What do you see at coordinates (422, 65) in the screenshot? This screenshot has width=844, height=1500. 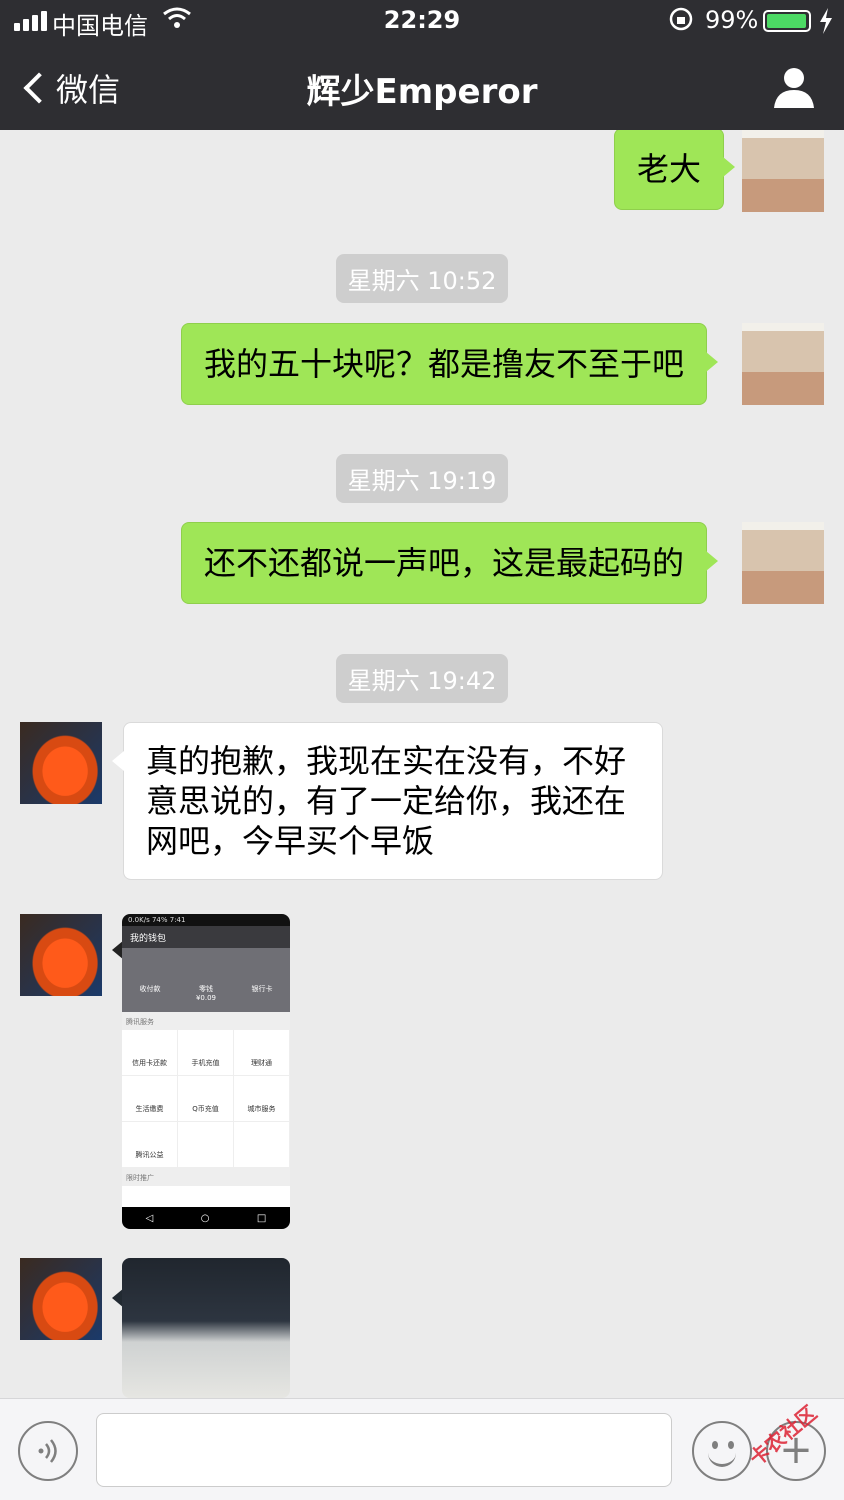 I see `top-bar: 中国电信 22:29 99% 微信 辉少Emperor` at bounding box center [422, 65].